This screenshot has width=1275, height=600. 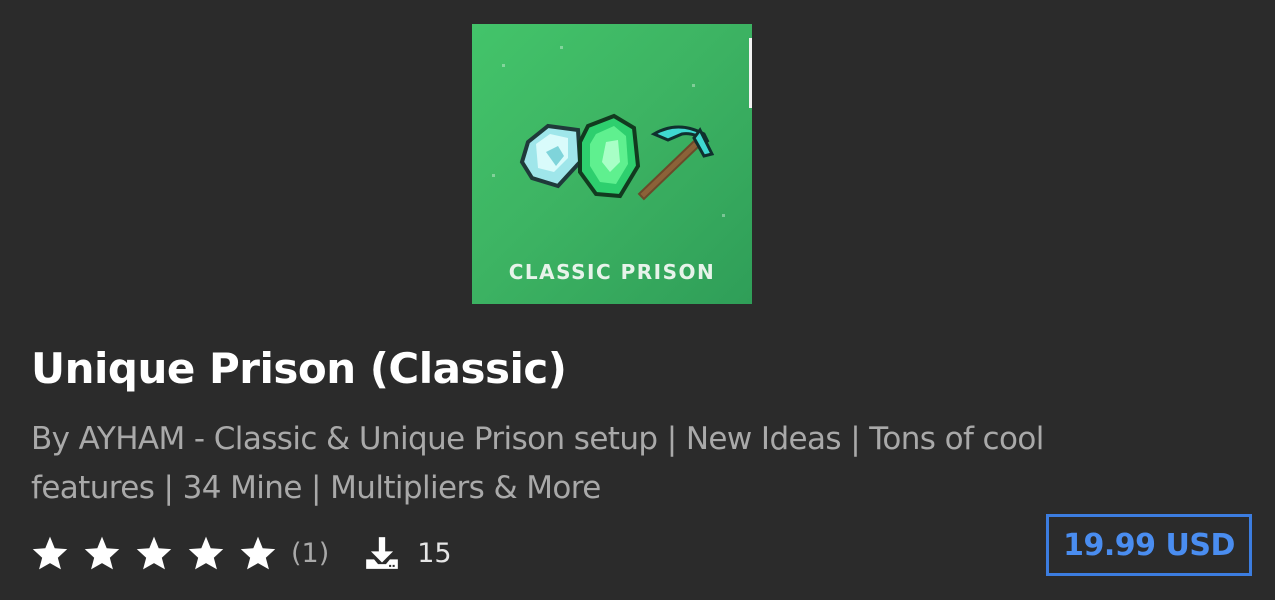 I want to click on rating-stars, so click(x=154, y=553).